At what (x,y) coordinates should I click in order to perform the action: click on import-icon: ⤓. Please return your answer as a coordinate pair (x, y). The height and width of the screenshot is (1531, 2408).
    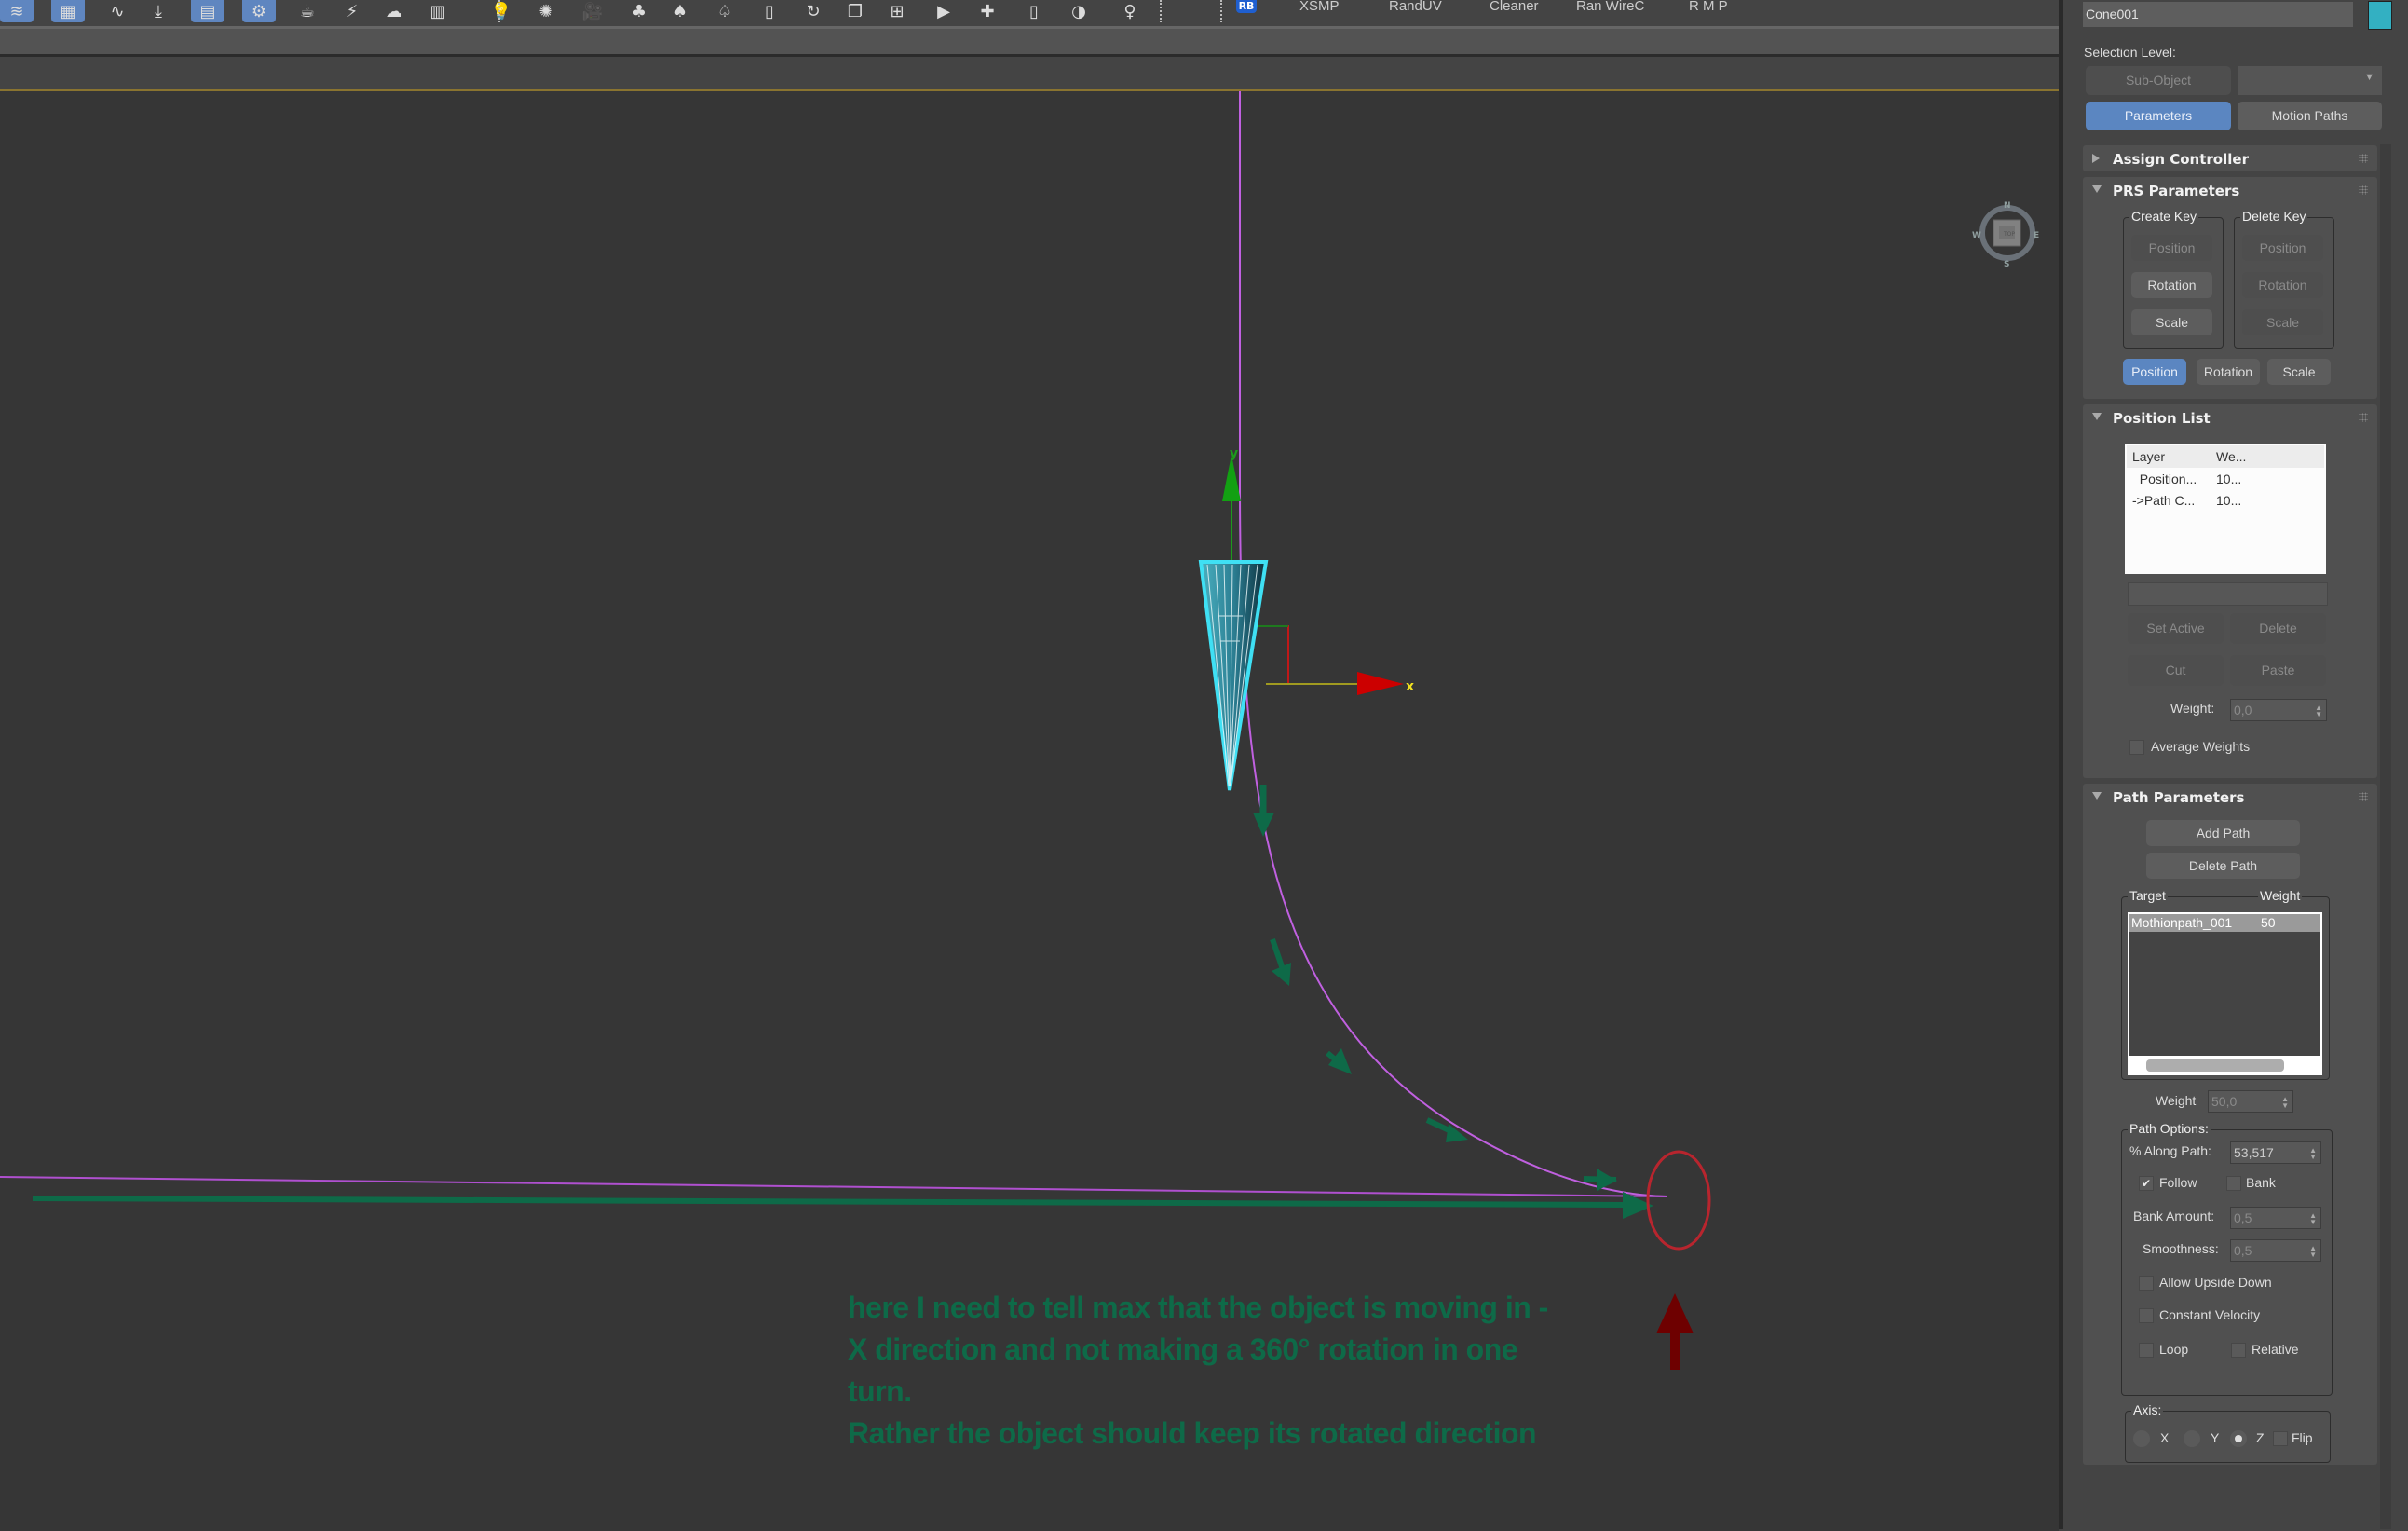
    Looking at the image, I should click on (158, 11).